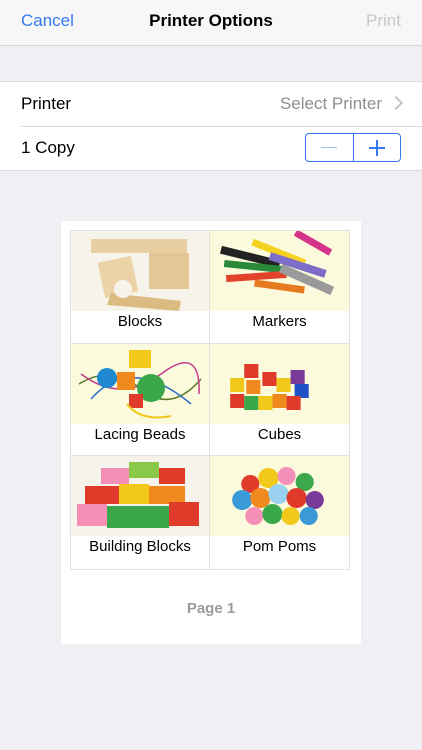  I want to click on grid-cell-lacing-beads: Lacing Beads, so click(140, 400).